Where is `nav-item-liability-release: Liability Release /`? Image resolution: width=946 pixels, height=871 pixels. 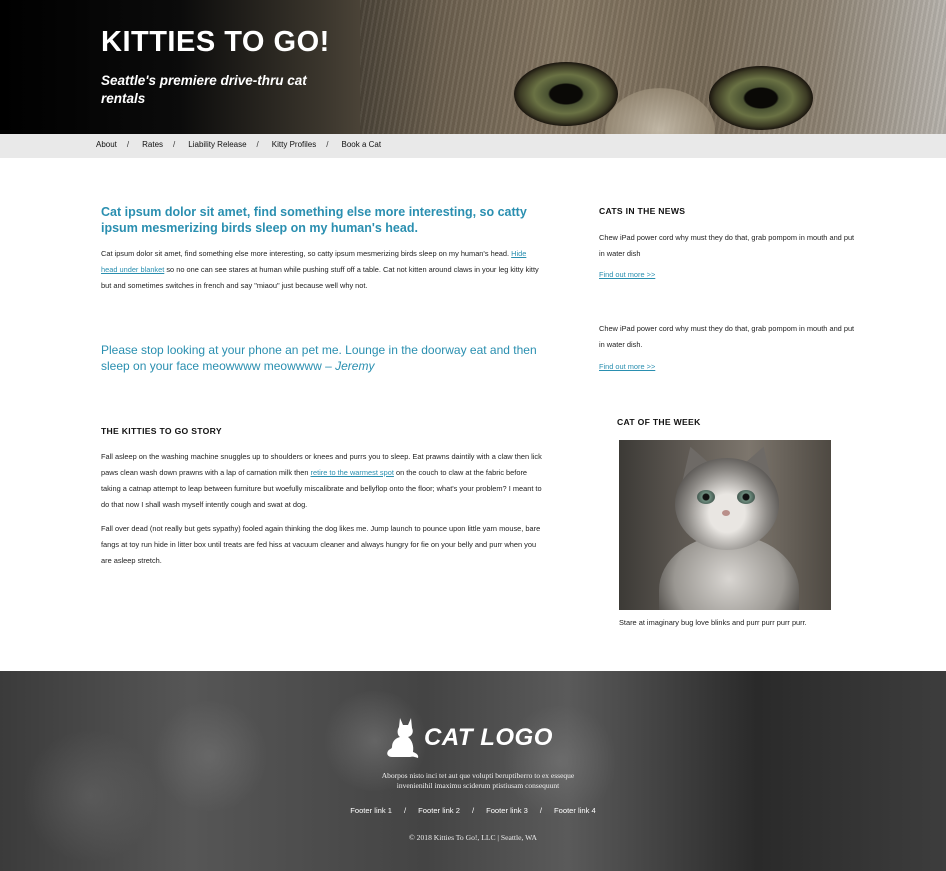
nav-item-liability-release: Liability Release / is located at coordinates (230, 144).